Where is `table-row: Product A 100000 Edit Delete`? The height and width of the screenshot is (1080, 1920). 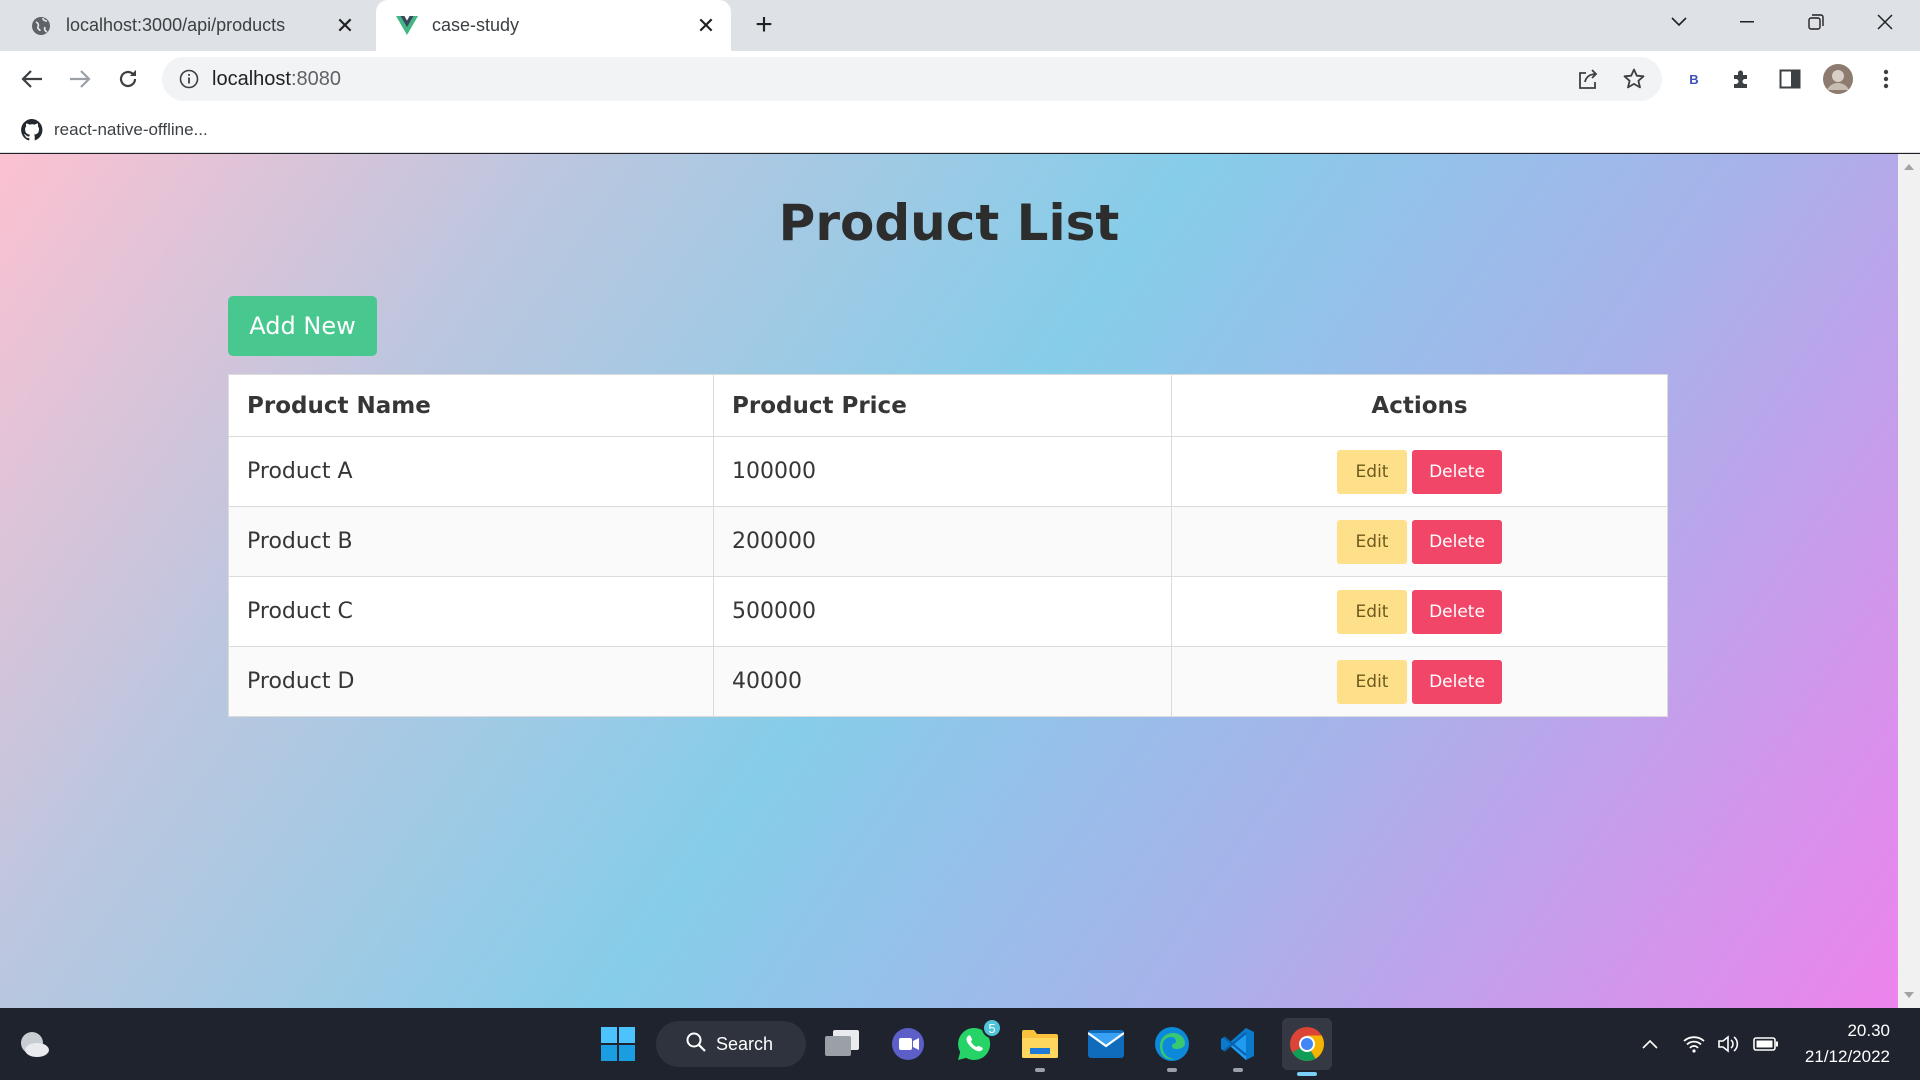 table-row: Product A 100000 Edit Delete is located at coordinates (948, 471).